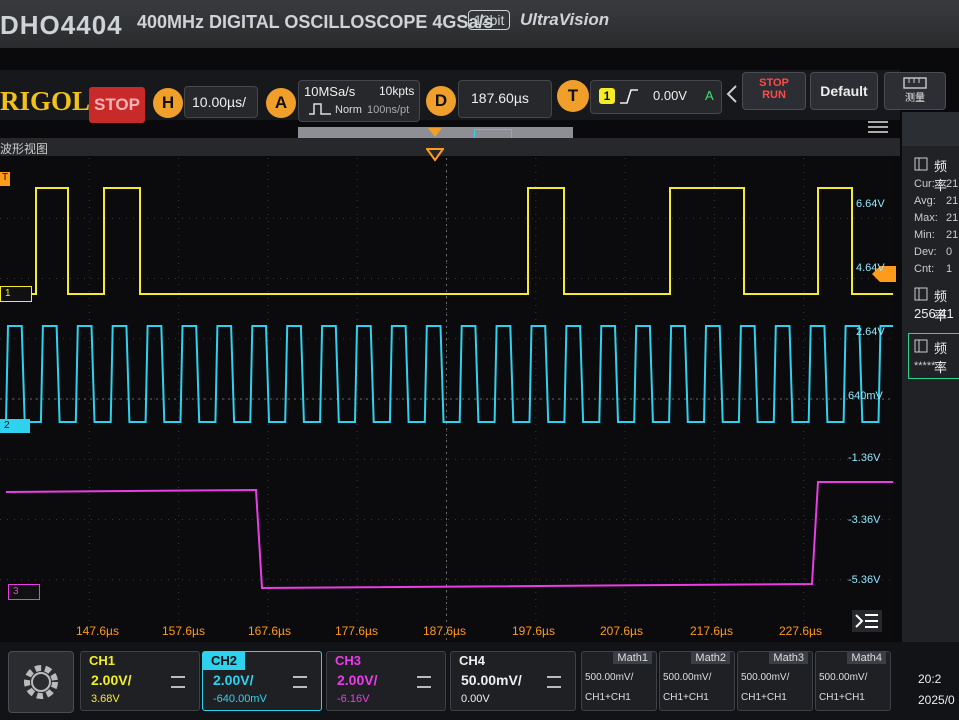 The image size is (959, 720). What do you see at coordinates (774, 83) in the screenshot?
I see `stop-label: STOP` at bounding box center [774, 83].